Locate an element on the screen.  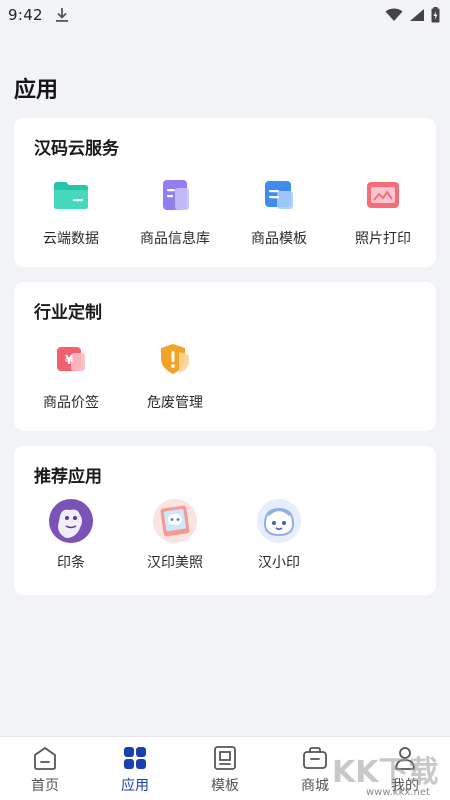
nav-item-templates: 模板 is located at coordinates (225, 768).